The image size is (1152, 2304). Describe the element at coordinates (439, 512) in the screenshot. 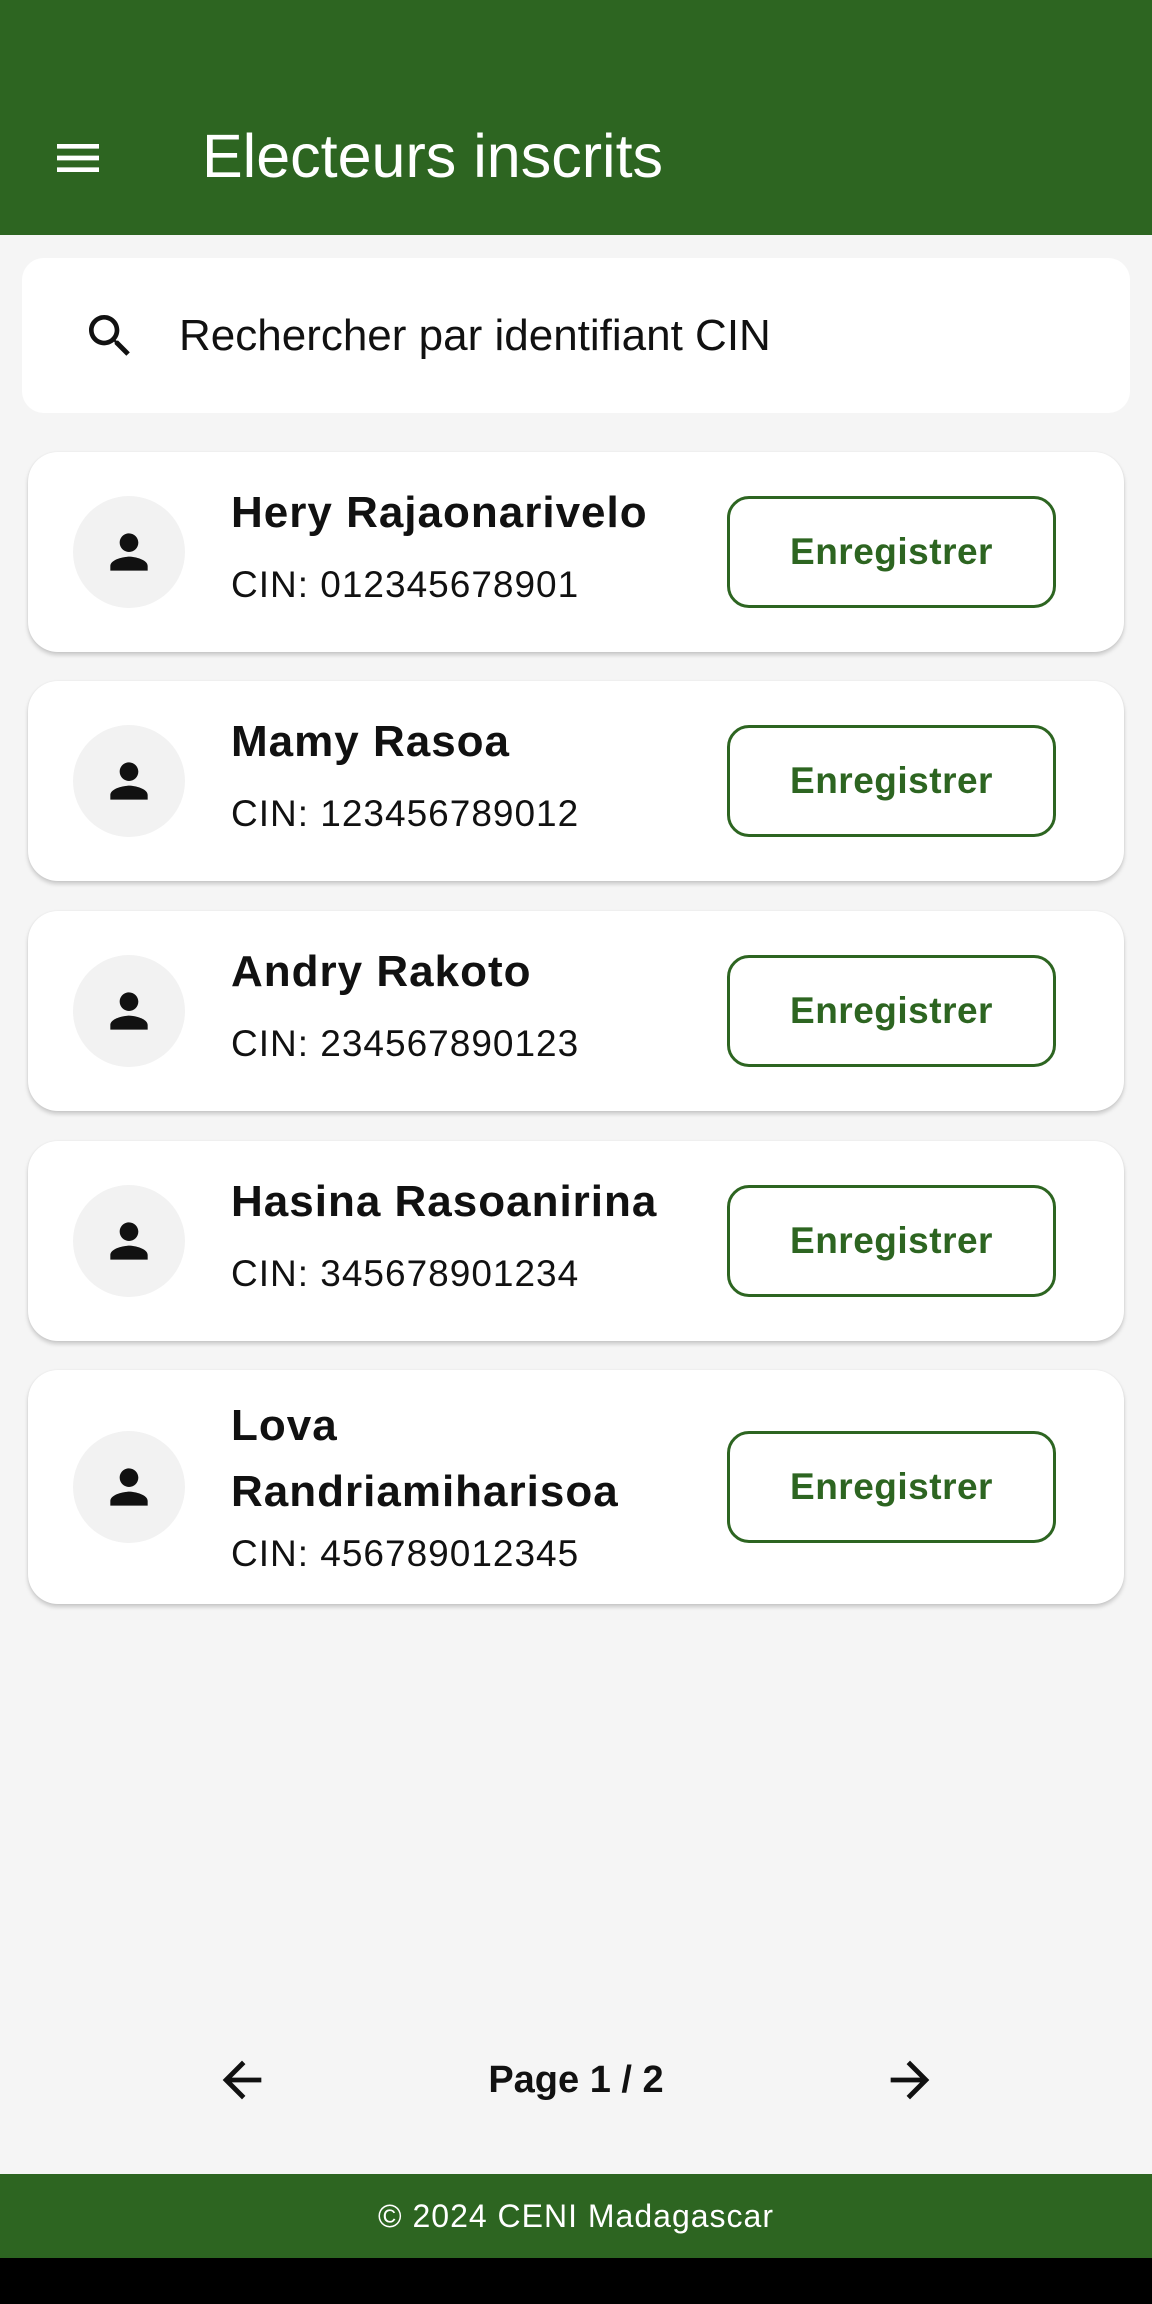

I see `voter-name: Hery Rajaonarivelo` at that location.